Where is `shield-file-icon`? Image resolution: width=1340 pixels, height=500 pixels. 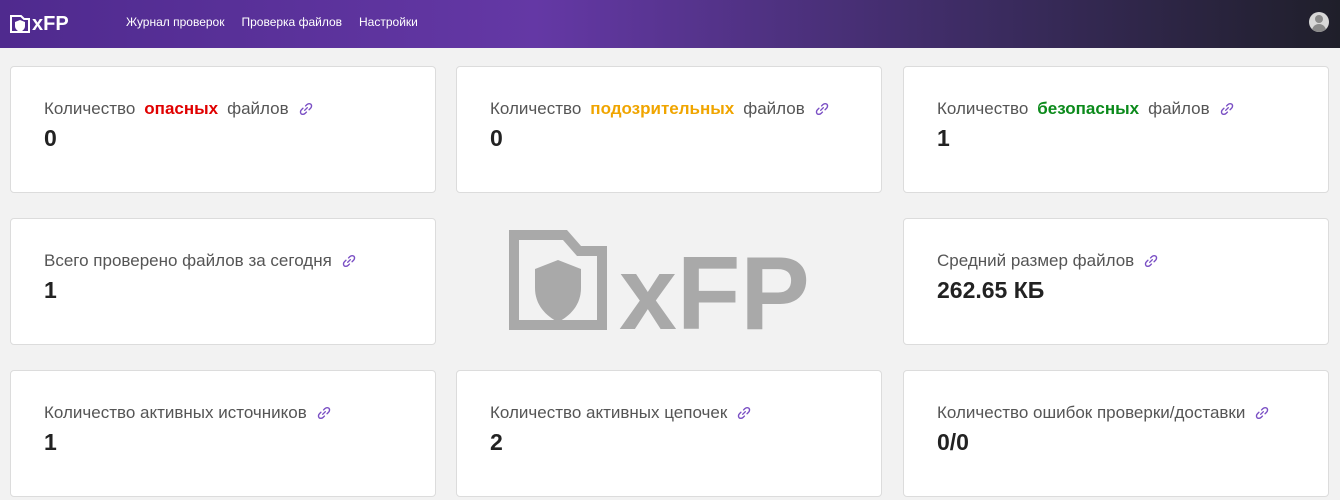 shield-file-icon is located at coordinates (20, 24).